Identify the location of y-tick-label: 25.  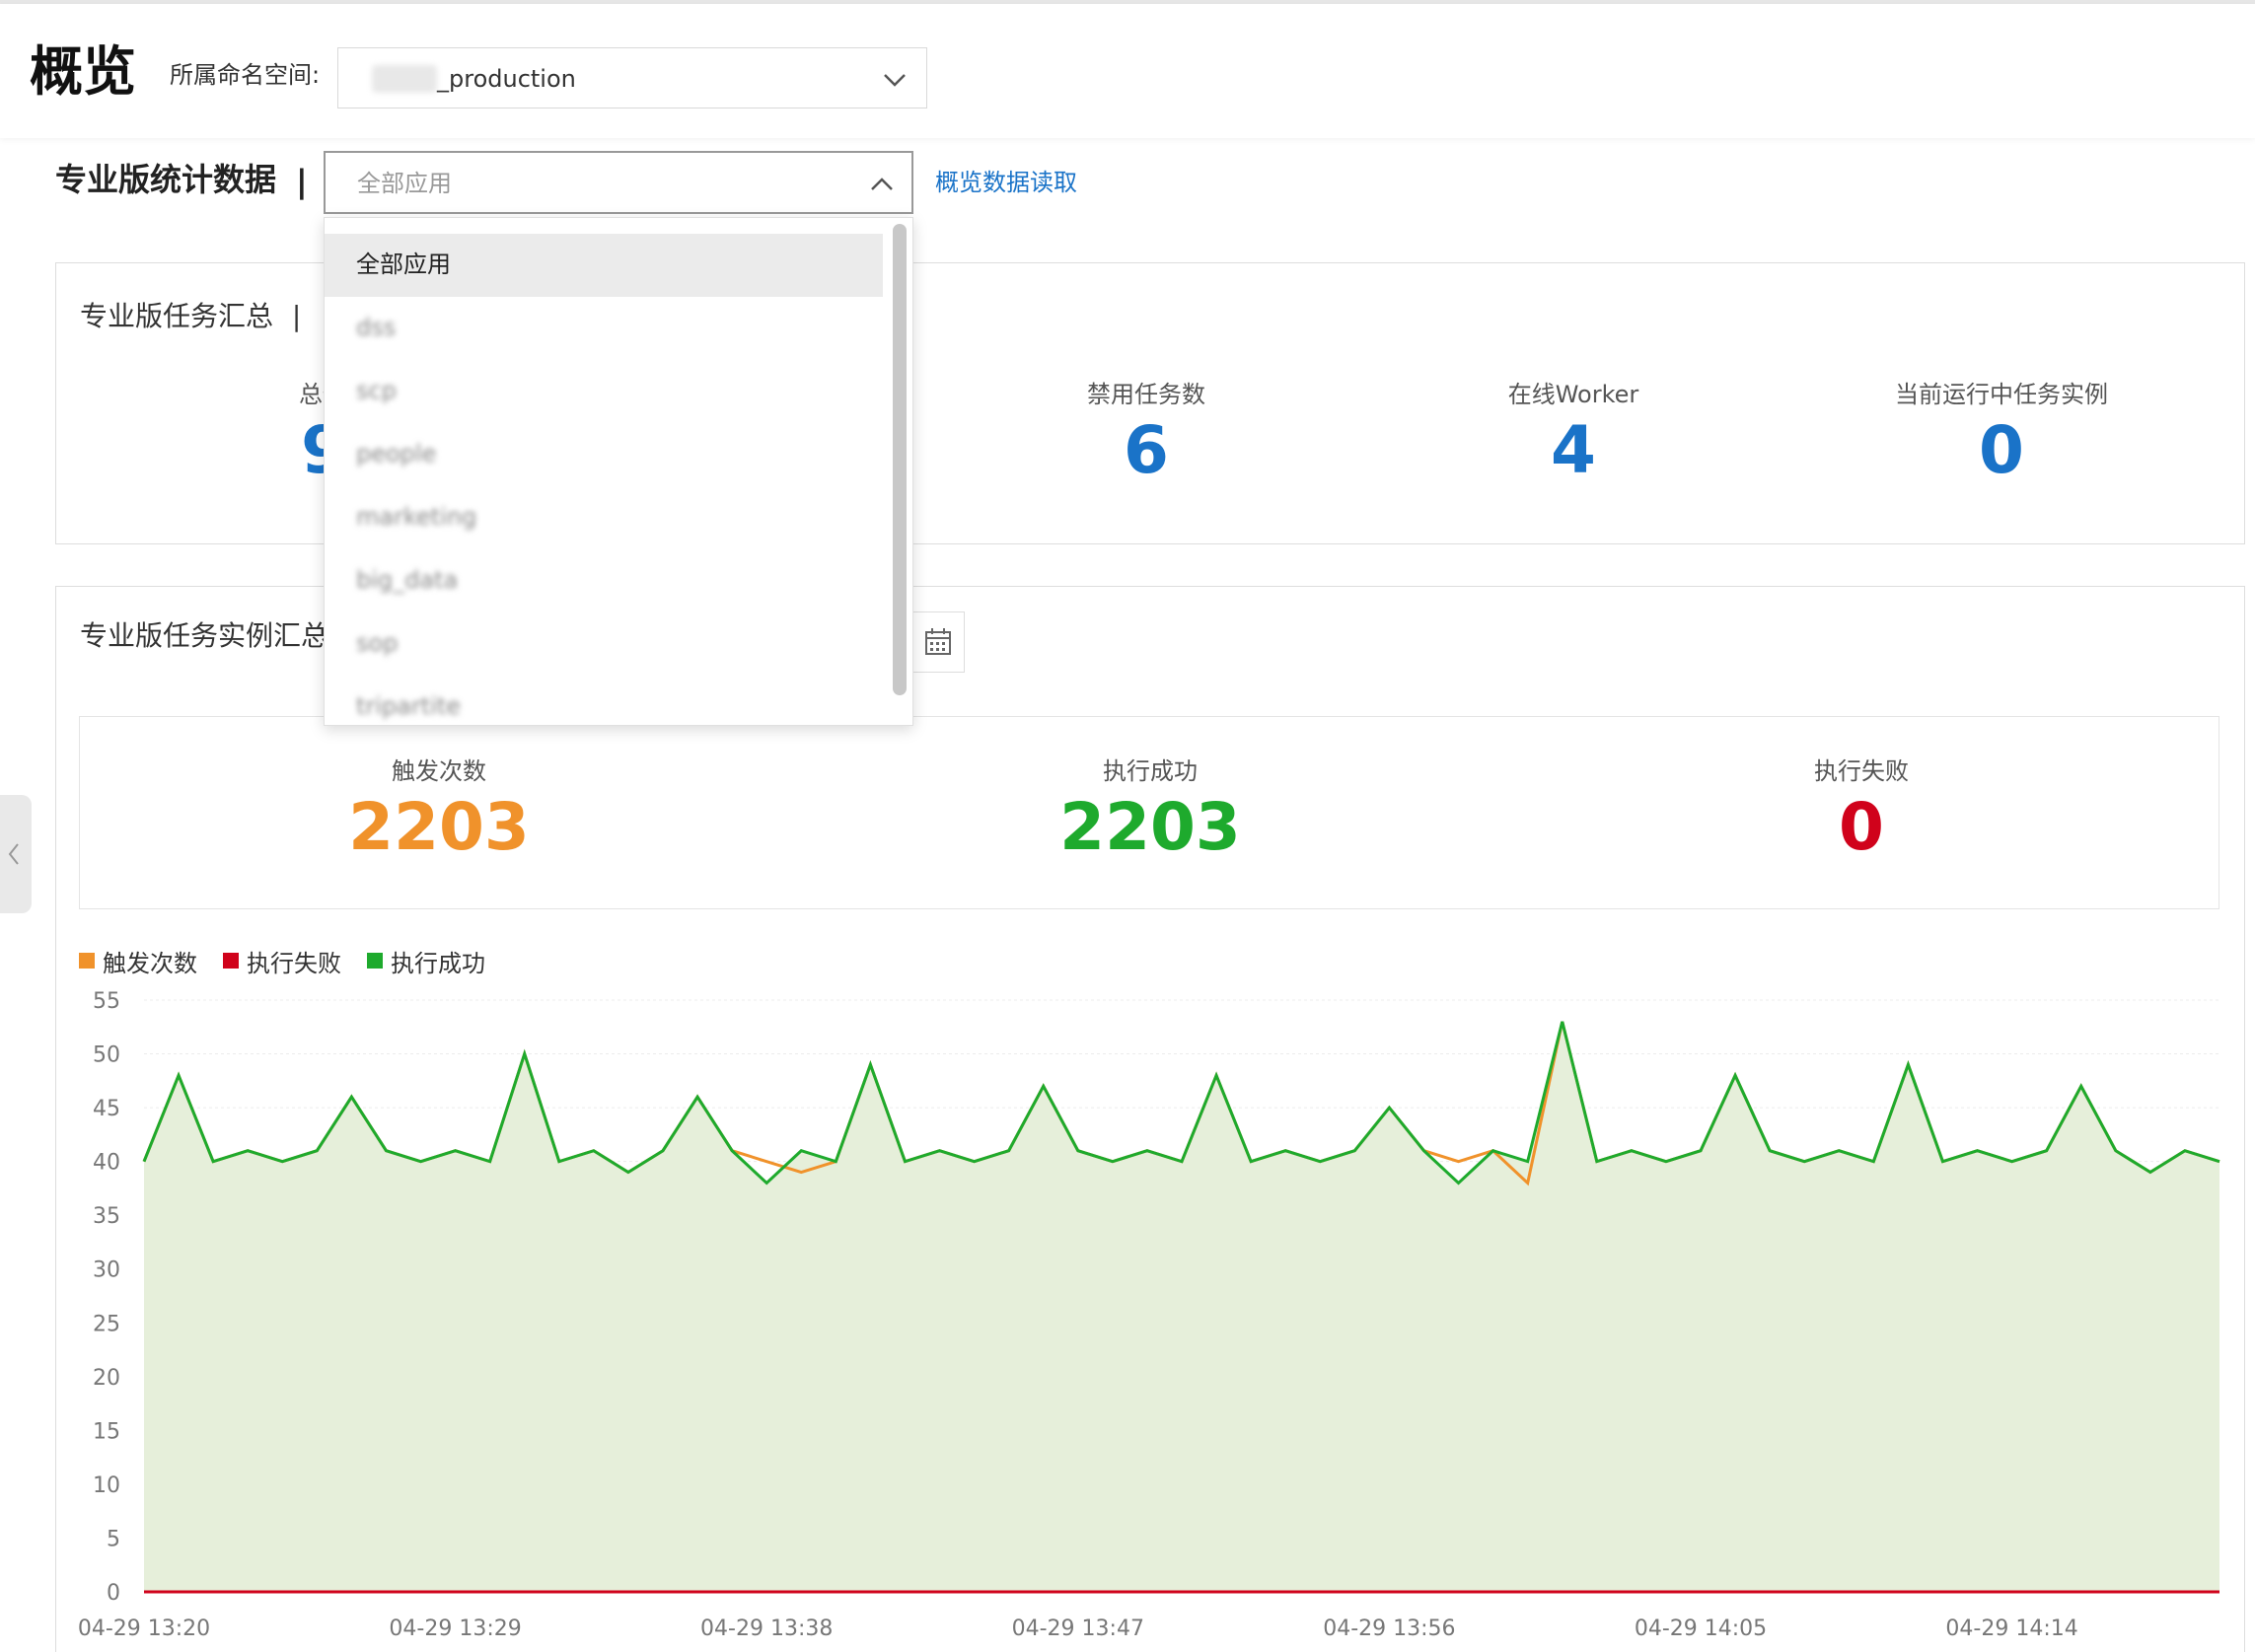
(106, 1324).